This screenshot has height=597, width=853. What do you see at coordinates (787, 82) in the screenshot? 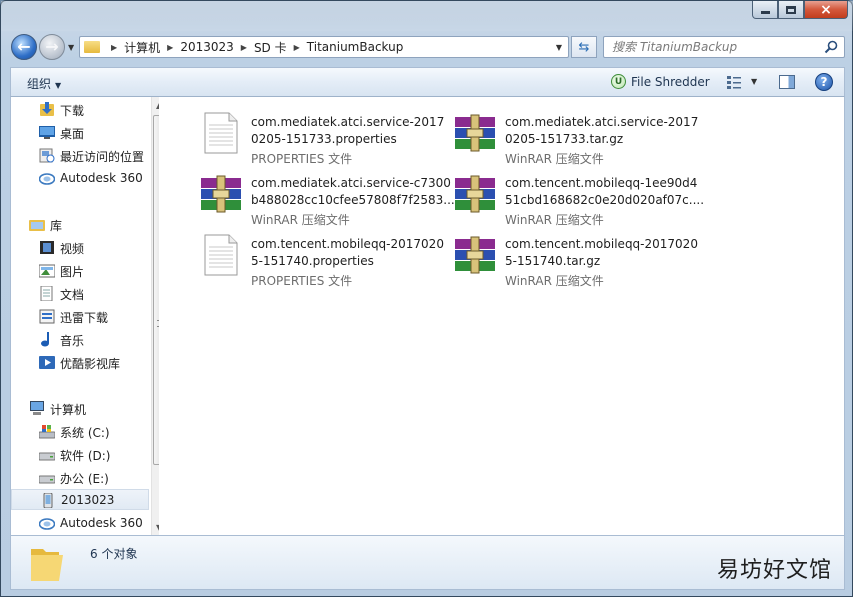
I see `preview-pane-icon` at bounding box center [787, 82].